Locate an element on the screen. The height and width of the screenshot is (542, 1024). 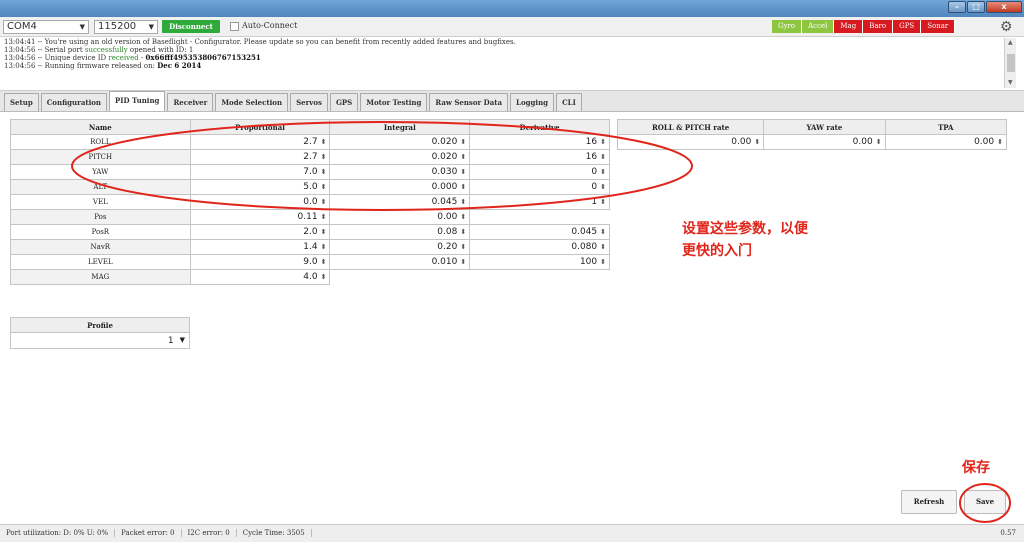
close-icon: x is located at coordinates (1004, 7).